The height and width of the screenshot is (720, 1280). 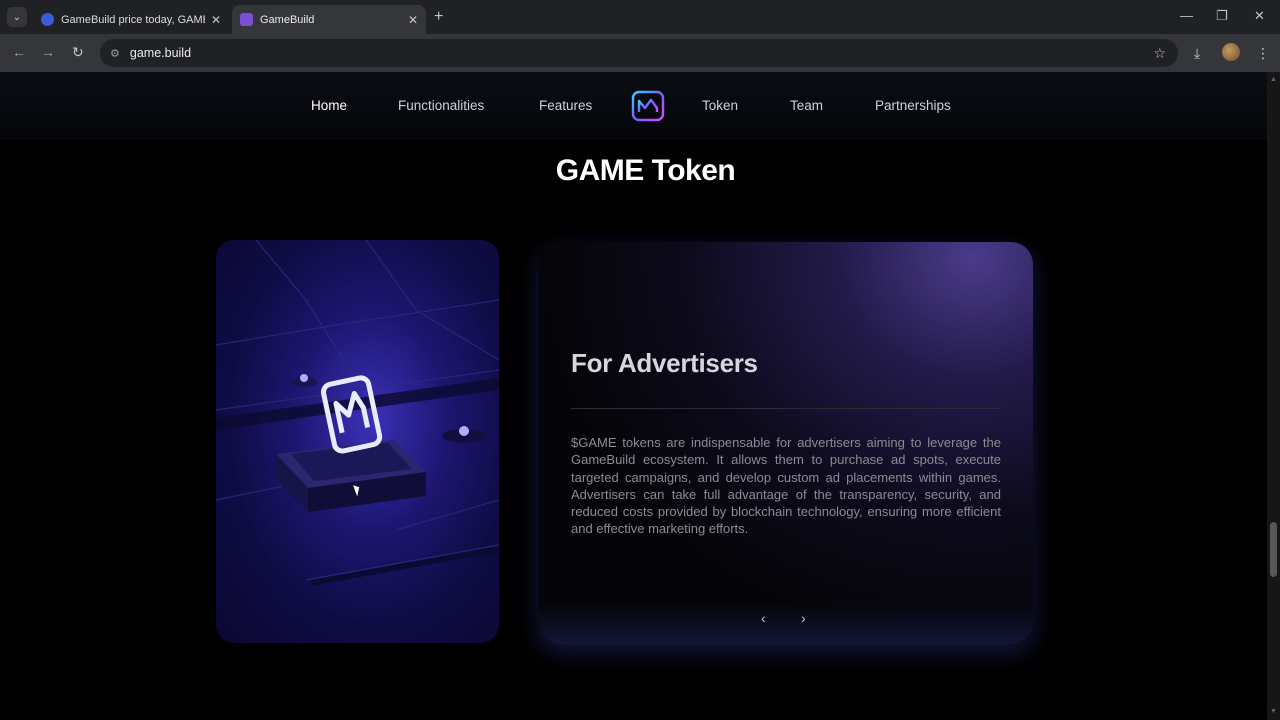 I want to click on tab-title: GameBuild price today, GAME t, so click(x=133, y=19).